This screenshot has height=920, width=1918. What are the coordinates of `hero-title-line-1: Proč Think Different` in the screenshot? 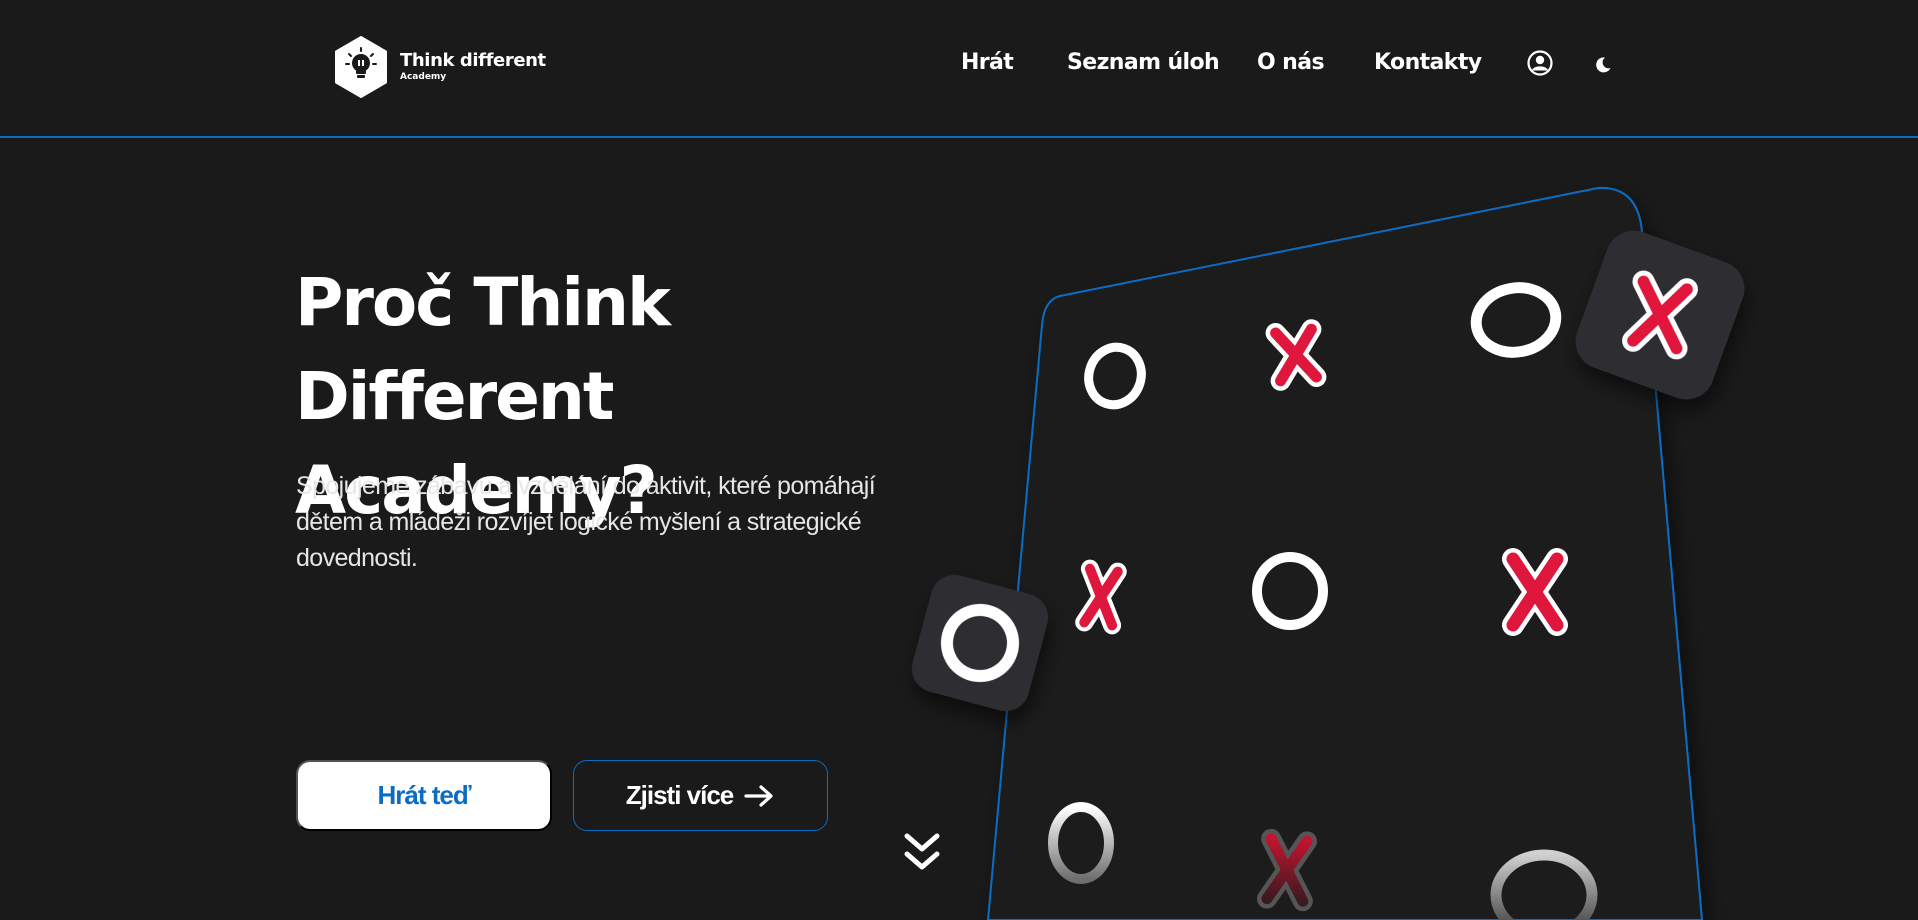 It's located at (483, 349).